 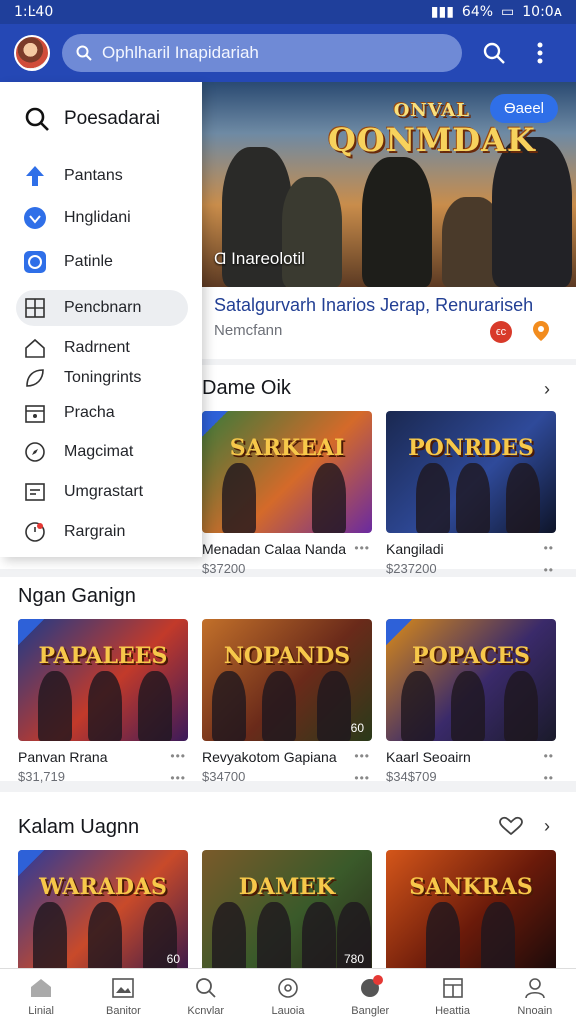 What do you see at coordinates (112, 118) in the screenshot?
I see `drawer-title: Poesadarai` at bounding box center [112, 118].